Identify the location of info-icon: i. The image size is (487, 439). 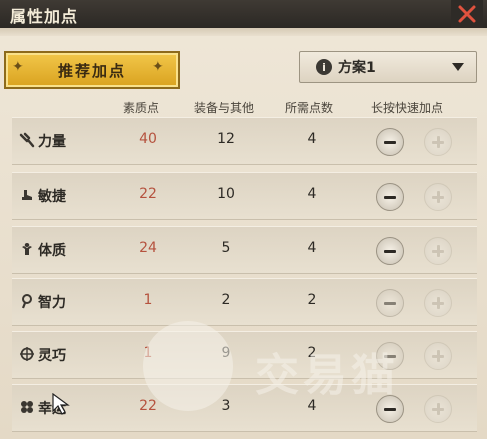
(324, 67).